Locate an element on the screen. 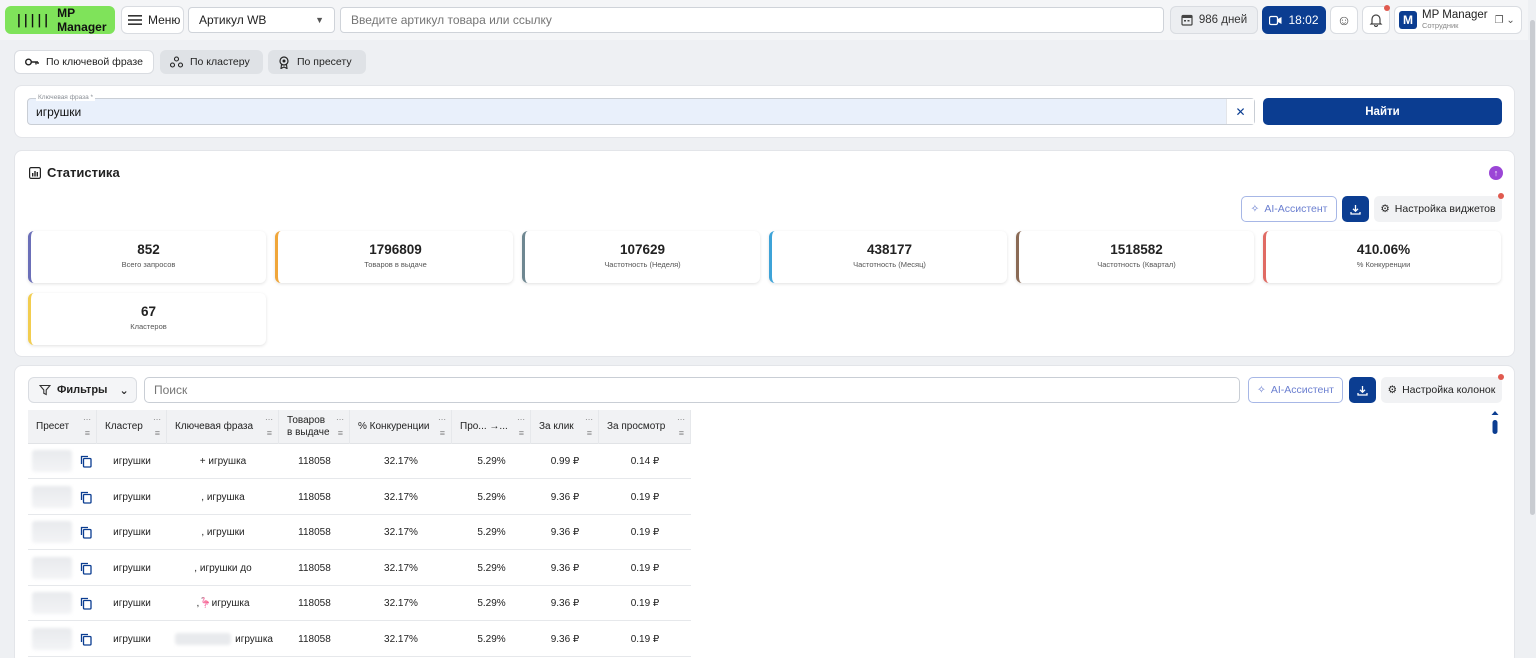 The height and width of the screenshot is (658, 1536). column-header: Кластер ⋯ ≡ is located at coordinates (132, 427).